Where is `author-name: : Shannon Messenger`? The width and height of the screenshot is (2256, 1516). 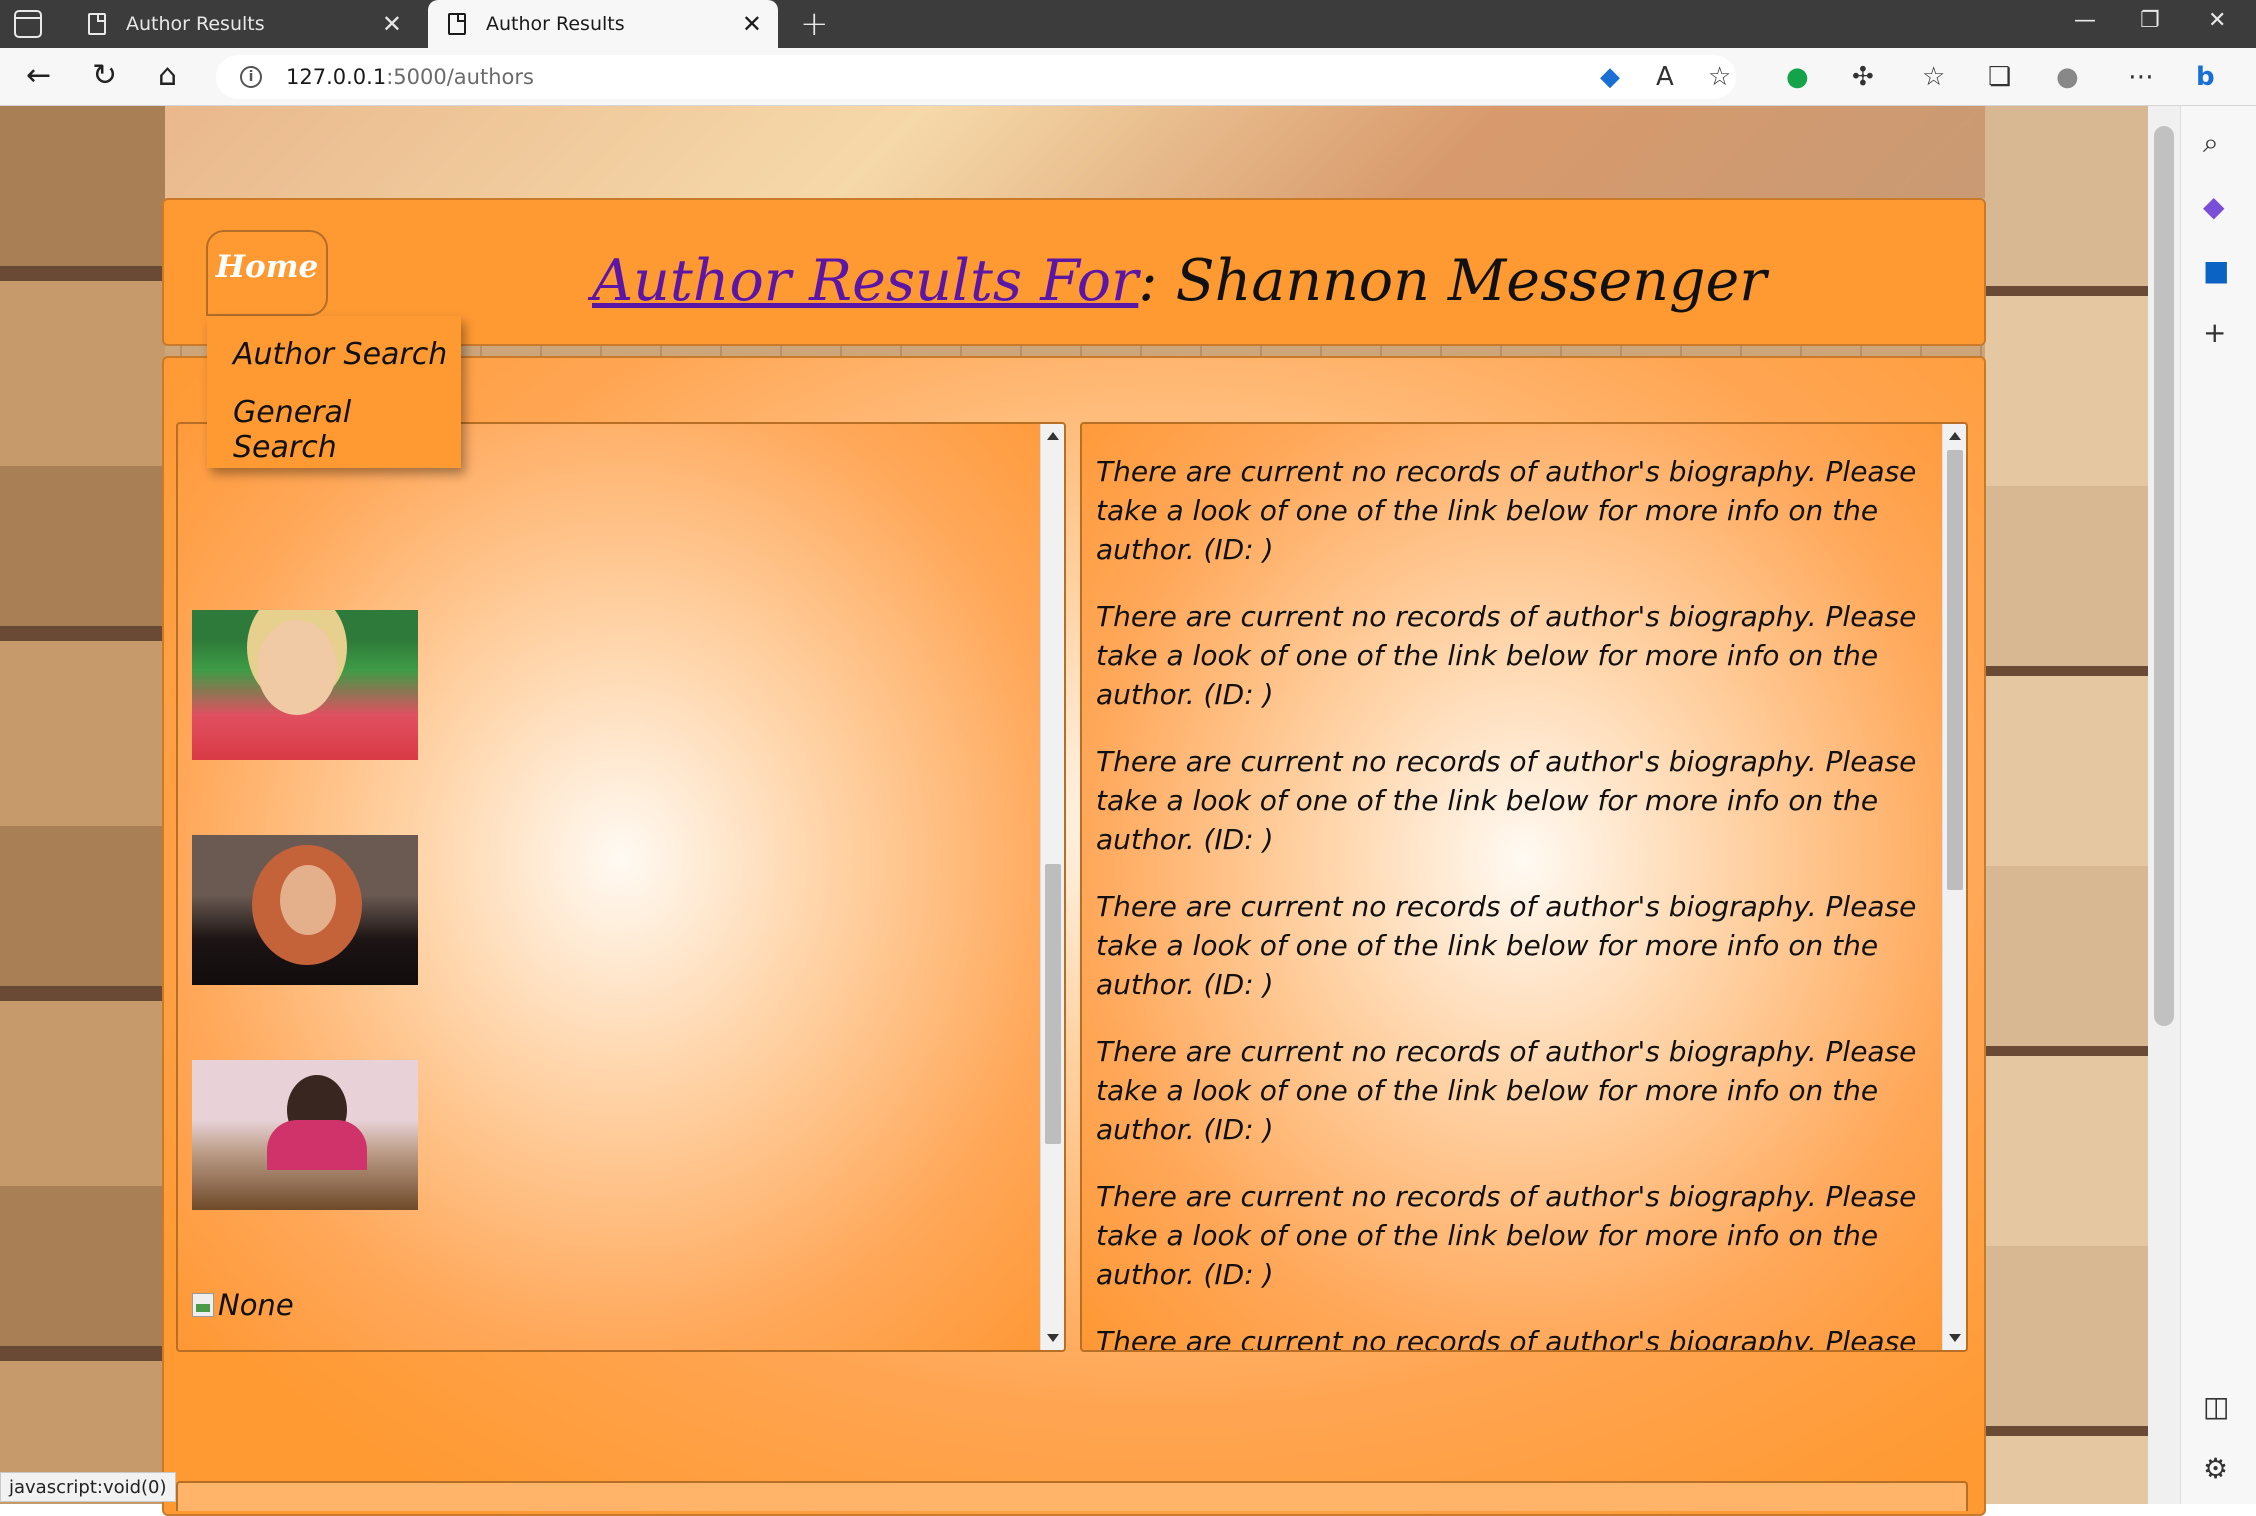
author-name: : Shannon Messenger is located at coordinates (1452, 281).